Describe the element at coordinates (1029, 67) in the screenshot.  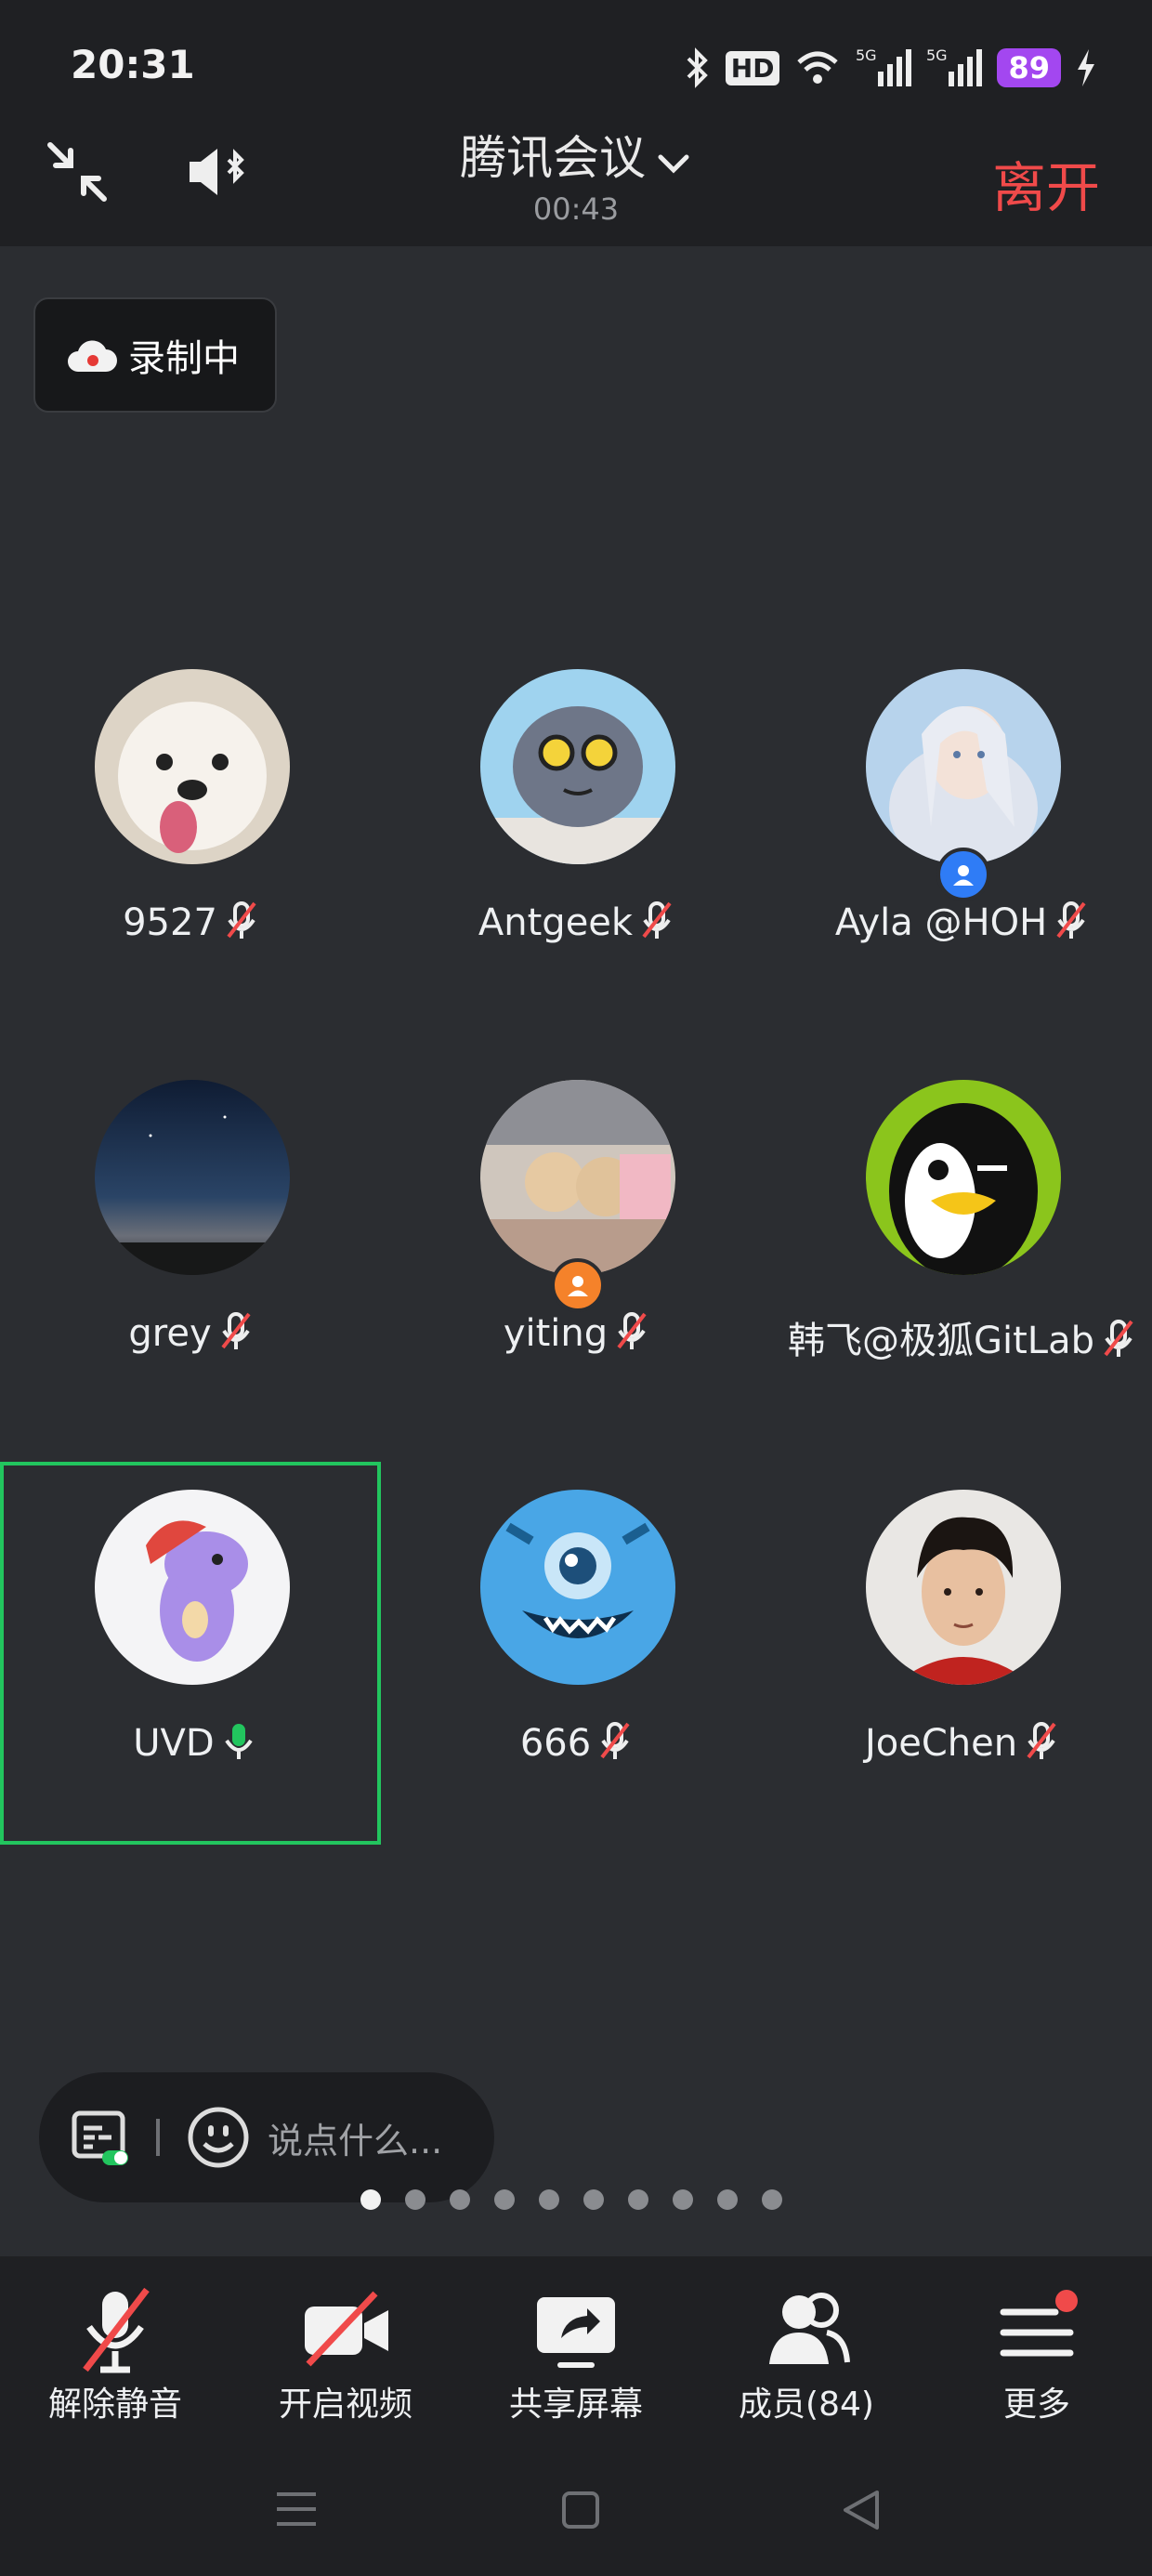
I see `battery-indicator: 89` at that location.